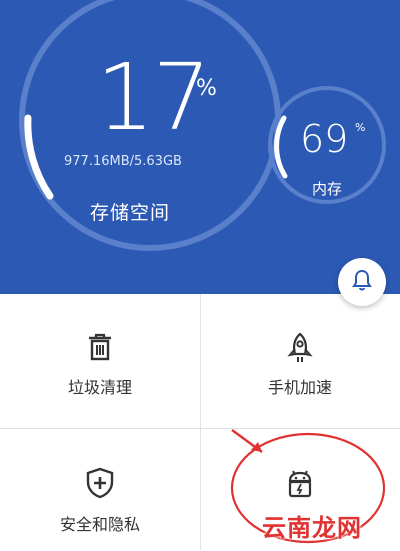 This screenshot has width=400, height=551. I want to click on junk-clean-tile: 垃圾清理, so click(100, 361).